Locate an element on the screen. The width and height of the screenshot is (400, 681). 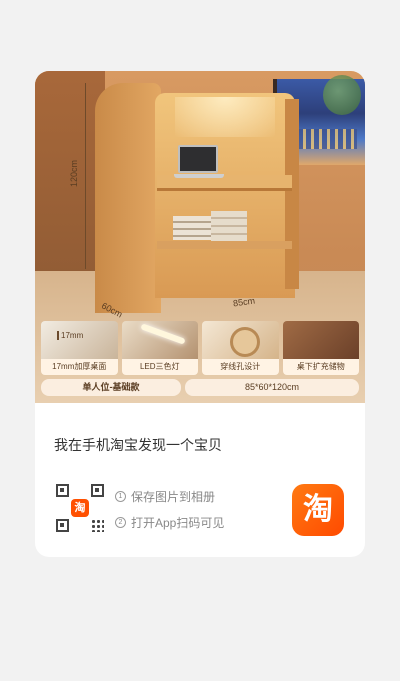
books is located at coordinates (229, 226).